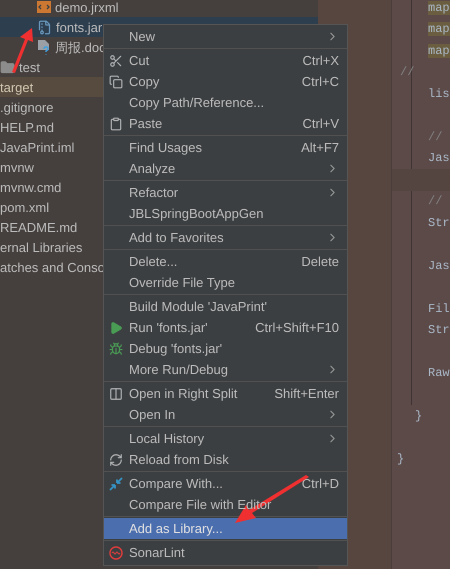 This screenshot has width=450, height=569. Describe the element at coordinates (439, 373) in the screenshot. I see `code-text: Raw` at that location.